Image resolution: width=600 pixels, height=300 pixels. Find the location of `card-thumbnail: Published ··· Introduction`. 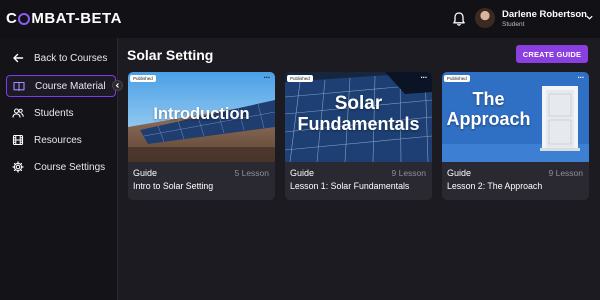

card-thumbnail: Published ··· Introduction is located at coordinates (201, 117).